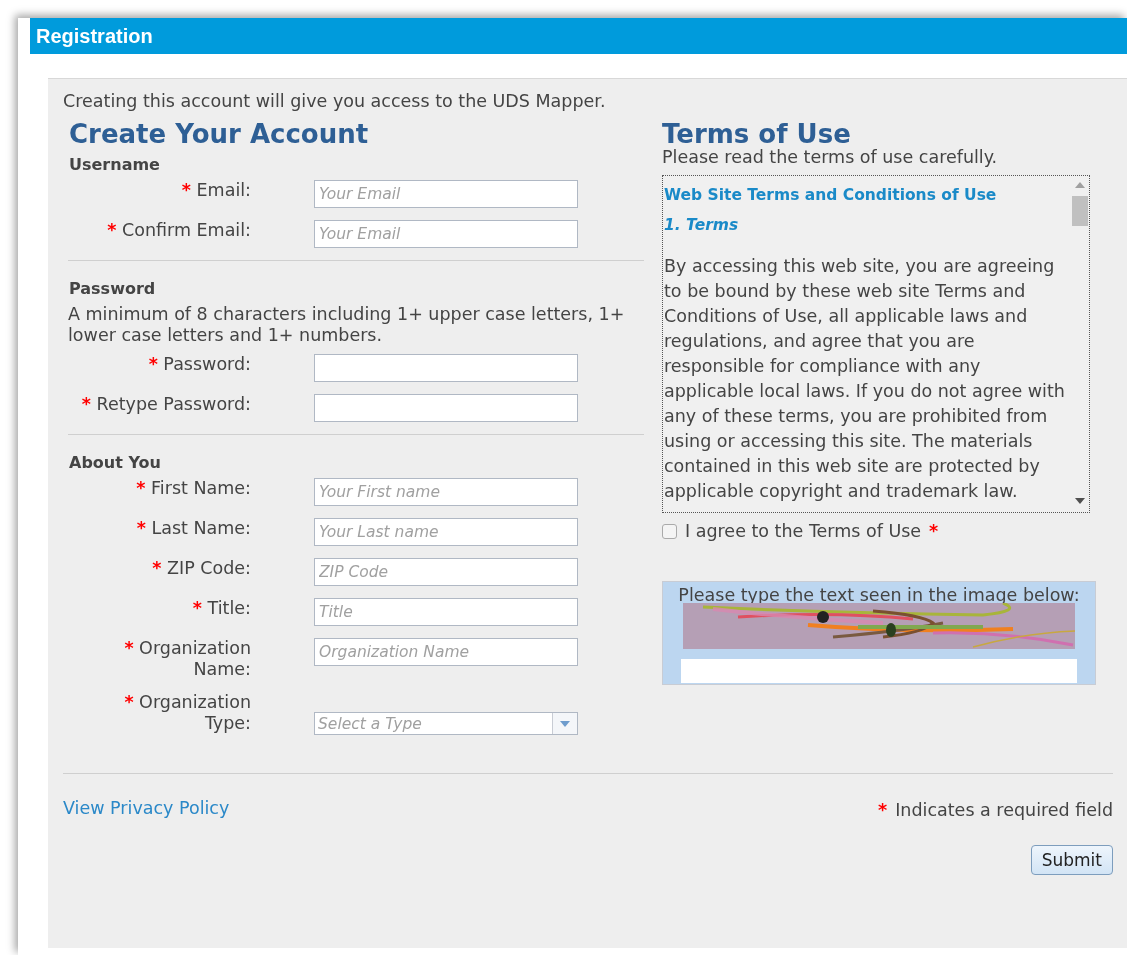 Image resolution: width=1127 pixels, height=955 pixels. Describe the element at coordinates (879, 671) in the screenshot. I see `captcha-input` at that location.